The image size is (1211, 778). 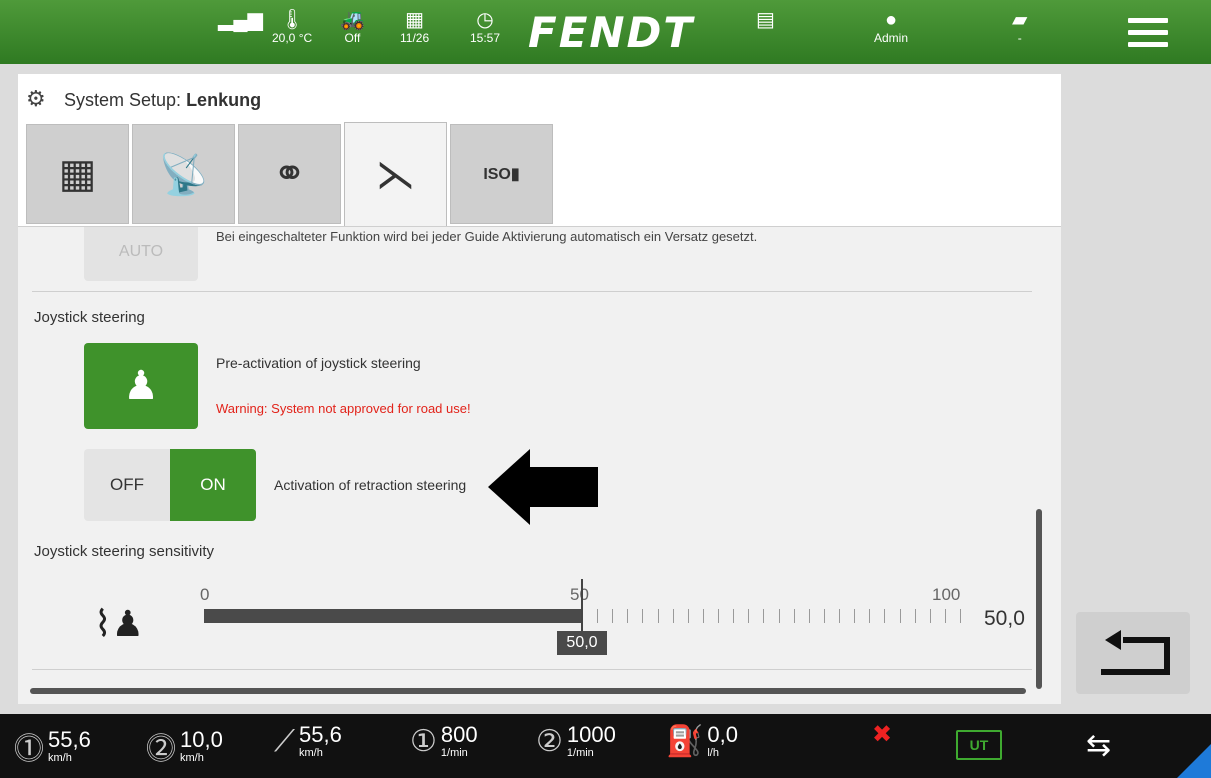 What do you see at coordinates (576, 742) in the screenshot?
I see `pto2-readout: ② 1000 1/min` at bounding box center [576, 742].